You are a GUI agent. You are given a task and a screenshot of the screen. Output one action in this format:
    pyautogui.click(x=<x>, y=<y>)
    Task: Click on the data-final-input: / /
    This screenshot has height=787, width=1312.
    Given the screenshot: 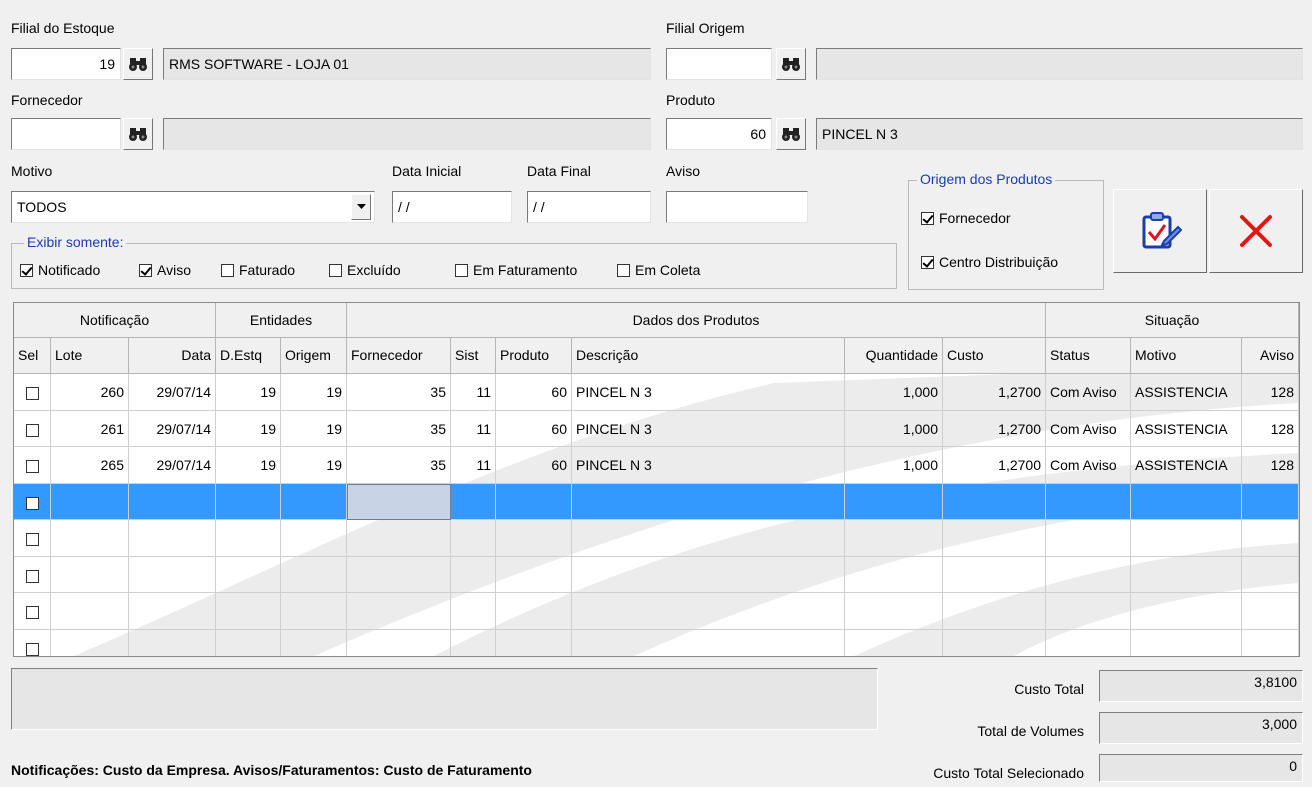 What is the action you would take?
    pyautogui.click(x=589, y=207)
    